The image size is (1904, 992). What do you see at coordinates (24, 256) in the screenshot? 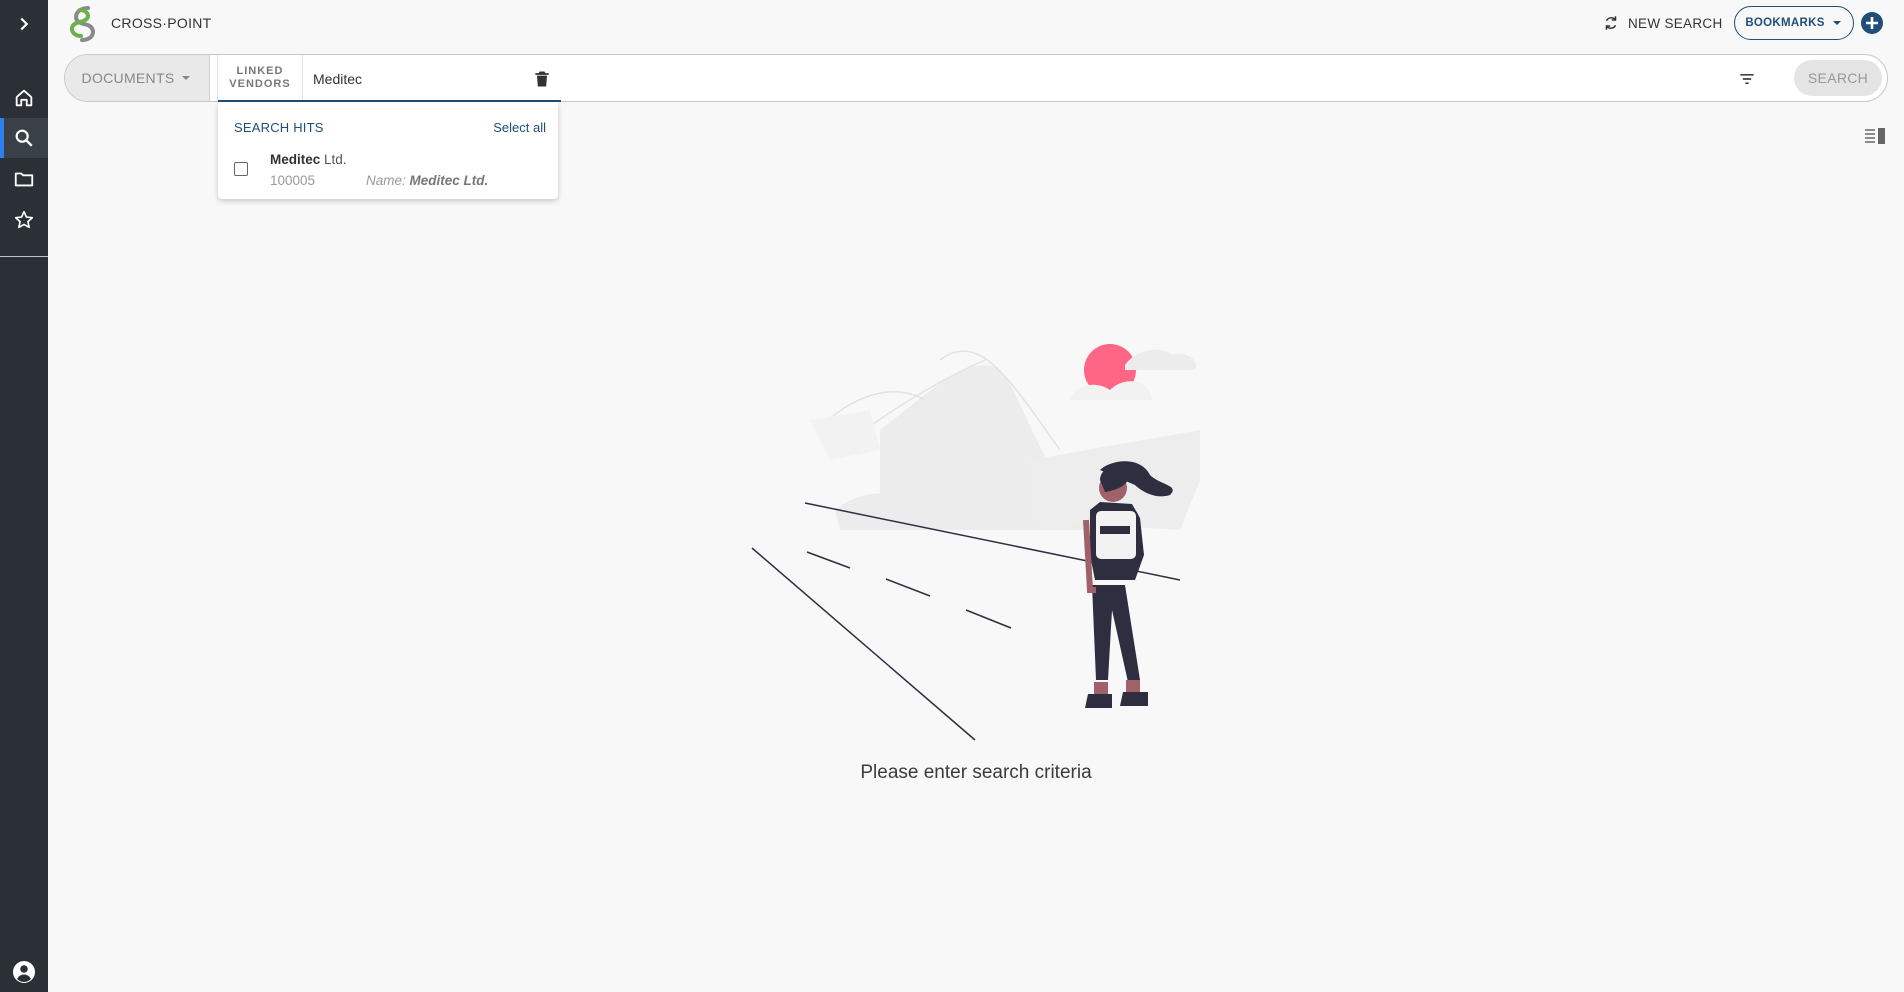
I see `sidebar-divider` at bounding box center [24, 256].